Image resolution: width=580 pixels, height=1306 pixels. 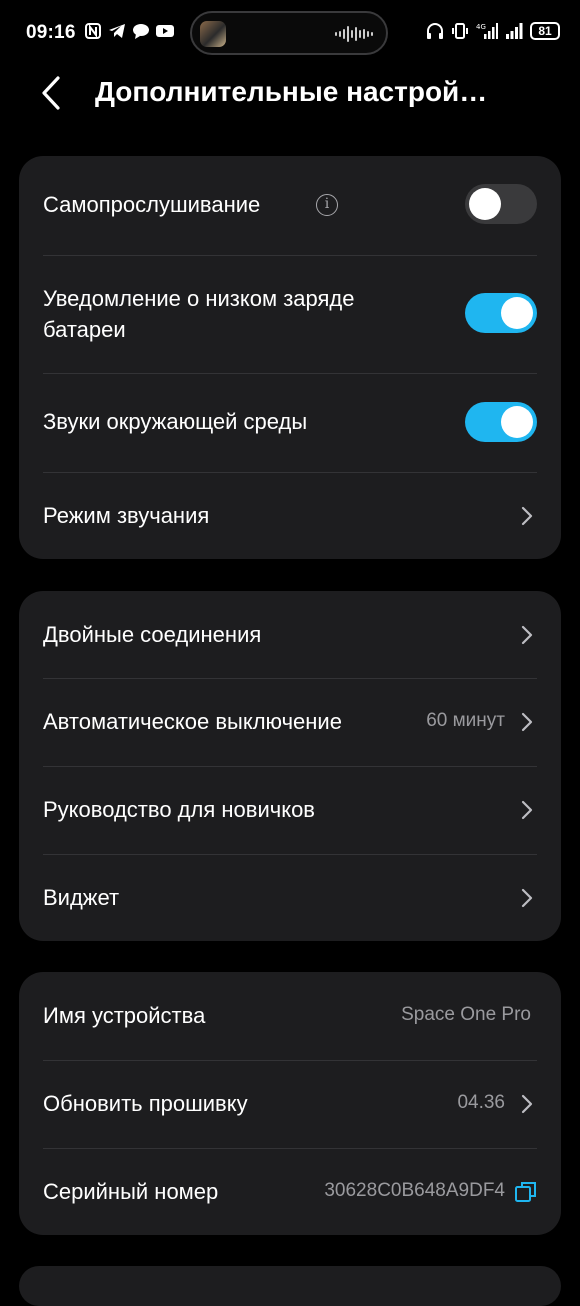 What do you see at coordinates (175, 421) in the screenshot?
I see `setting-label: Звуки окружающей среды` at bounding box center [175, 421].